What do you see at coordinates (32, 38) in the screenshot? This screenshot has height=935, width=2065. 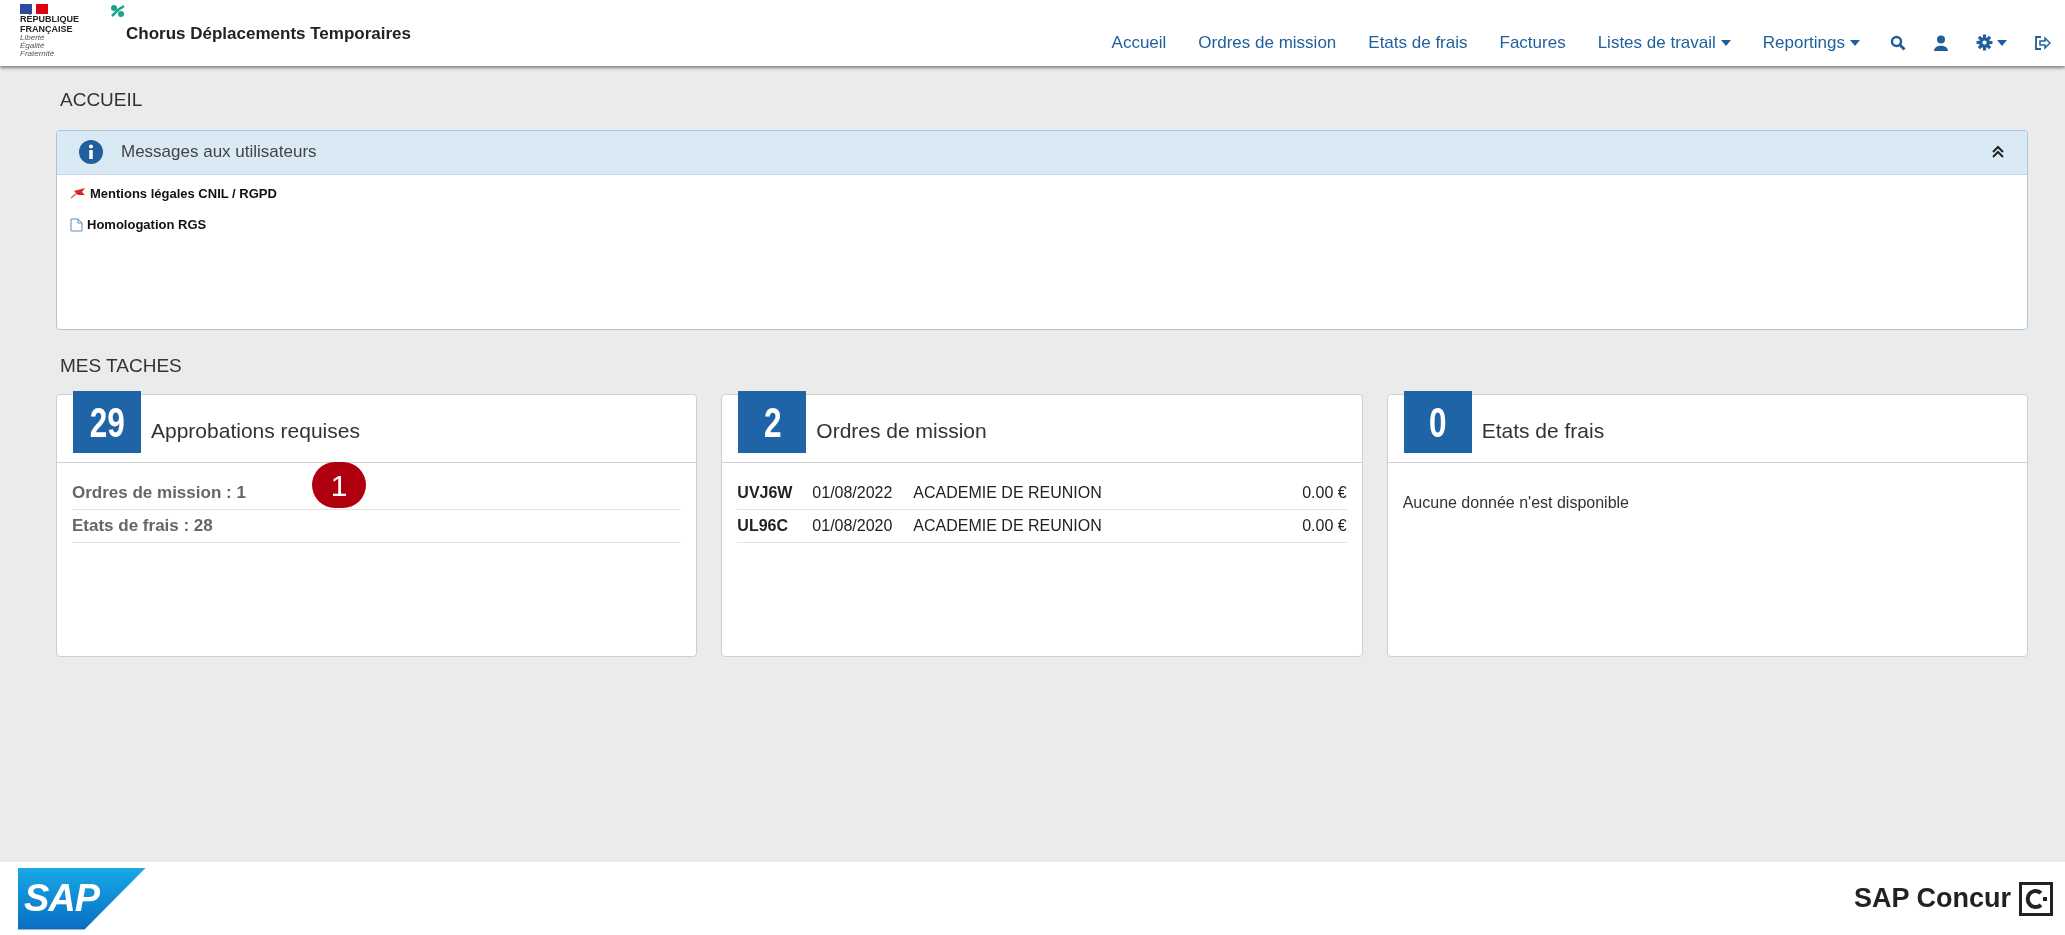 I see `motto-text: Liberté` at bounding box center [32, 38].